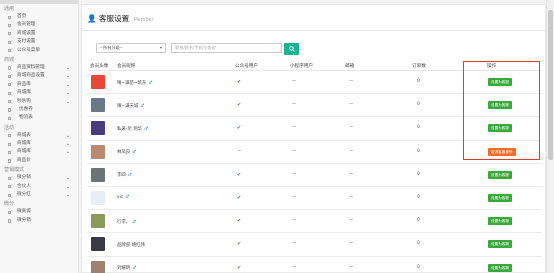 The width and height of the screenshot is (554, 273). What do you see at coordinates (39, 136) in the screenshot?
I see `sidebar-item: 商城表 ⌄` at bounding box center [39, 136].